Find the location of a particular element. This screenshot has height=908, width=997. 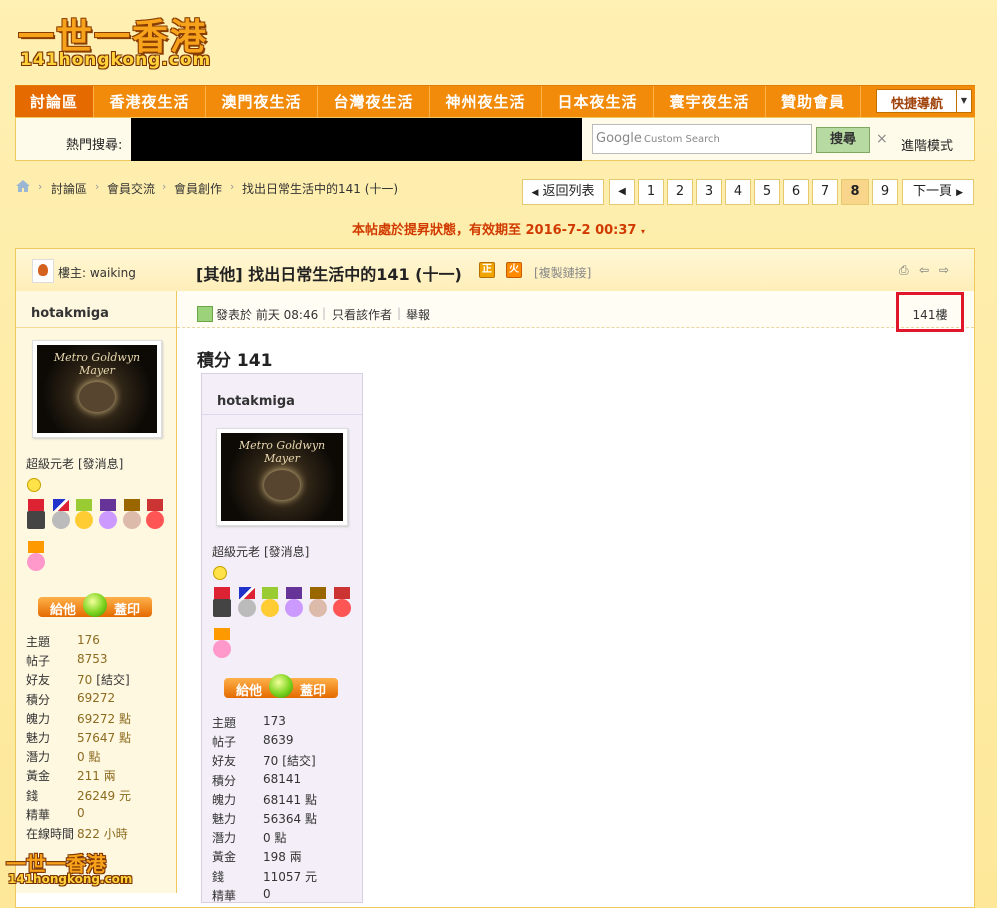

stat-value: 70 [結交] is located at coordinates (103, 679).